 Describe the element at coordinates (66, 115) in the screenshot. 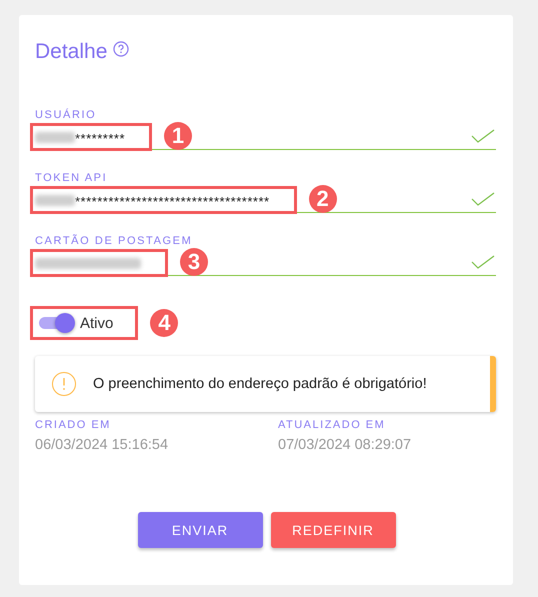

I see `field-label: USUÁRIO` at that location.